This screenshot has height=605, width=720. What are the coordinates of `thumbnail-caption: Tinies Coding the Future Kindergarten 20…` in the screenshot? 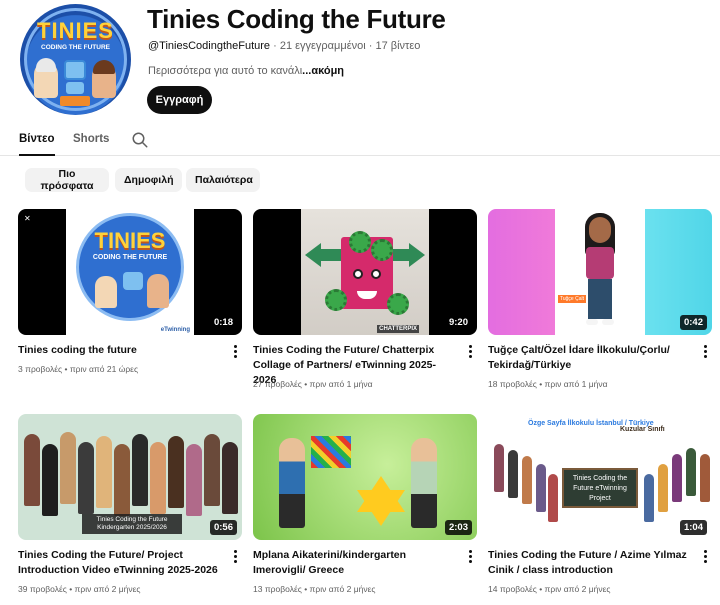 It's located at (132, 524).